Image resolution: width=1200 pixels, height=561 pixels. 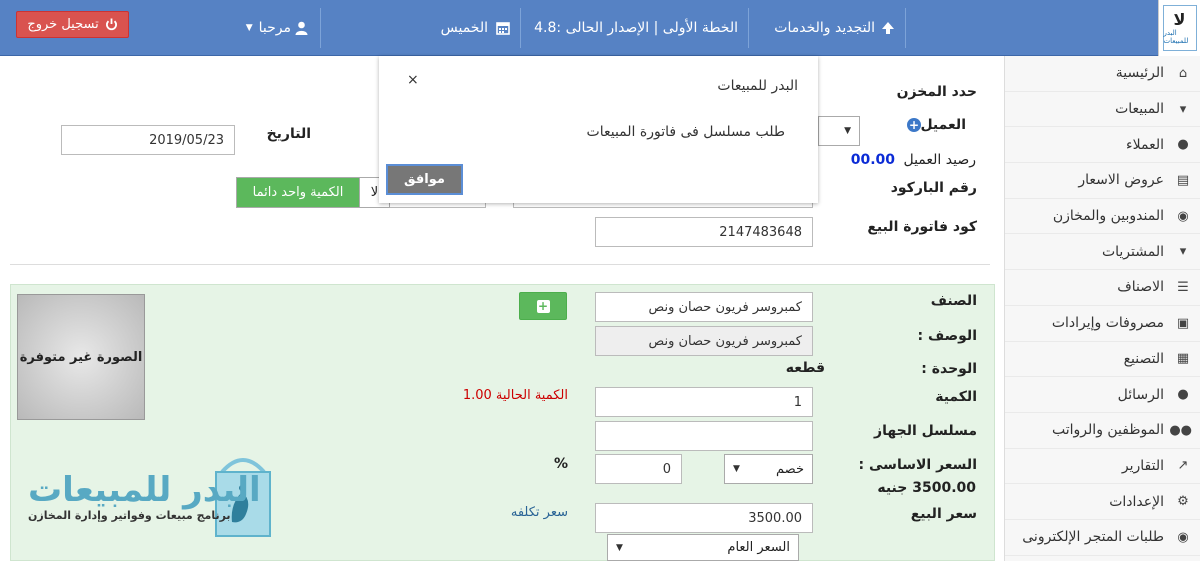 What do you see at coordinates (1102, 110) in the screenshot?
I see `sidebar-item-sales: ▾ المبيعات` at bounding box center [1102, 110].